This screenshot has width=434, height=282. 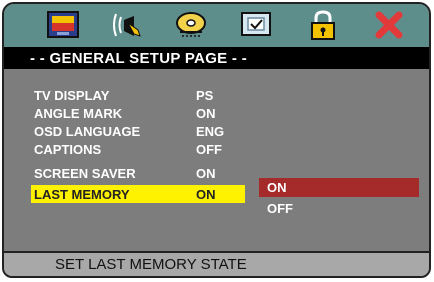 I want to click on menu-item-label: OSD LANGUAGE, so click(x=87, y=131).